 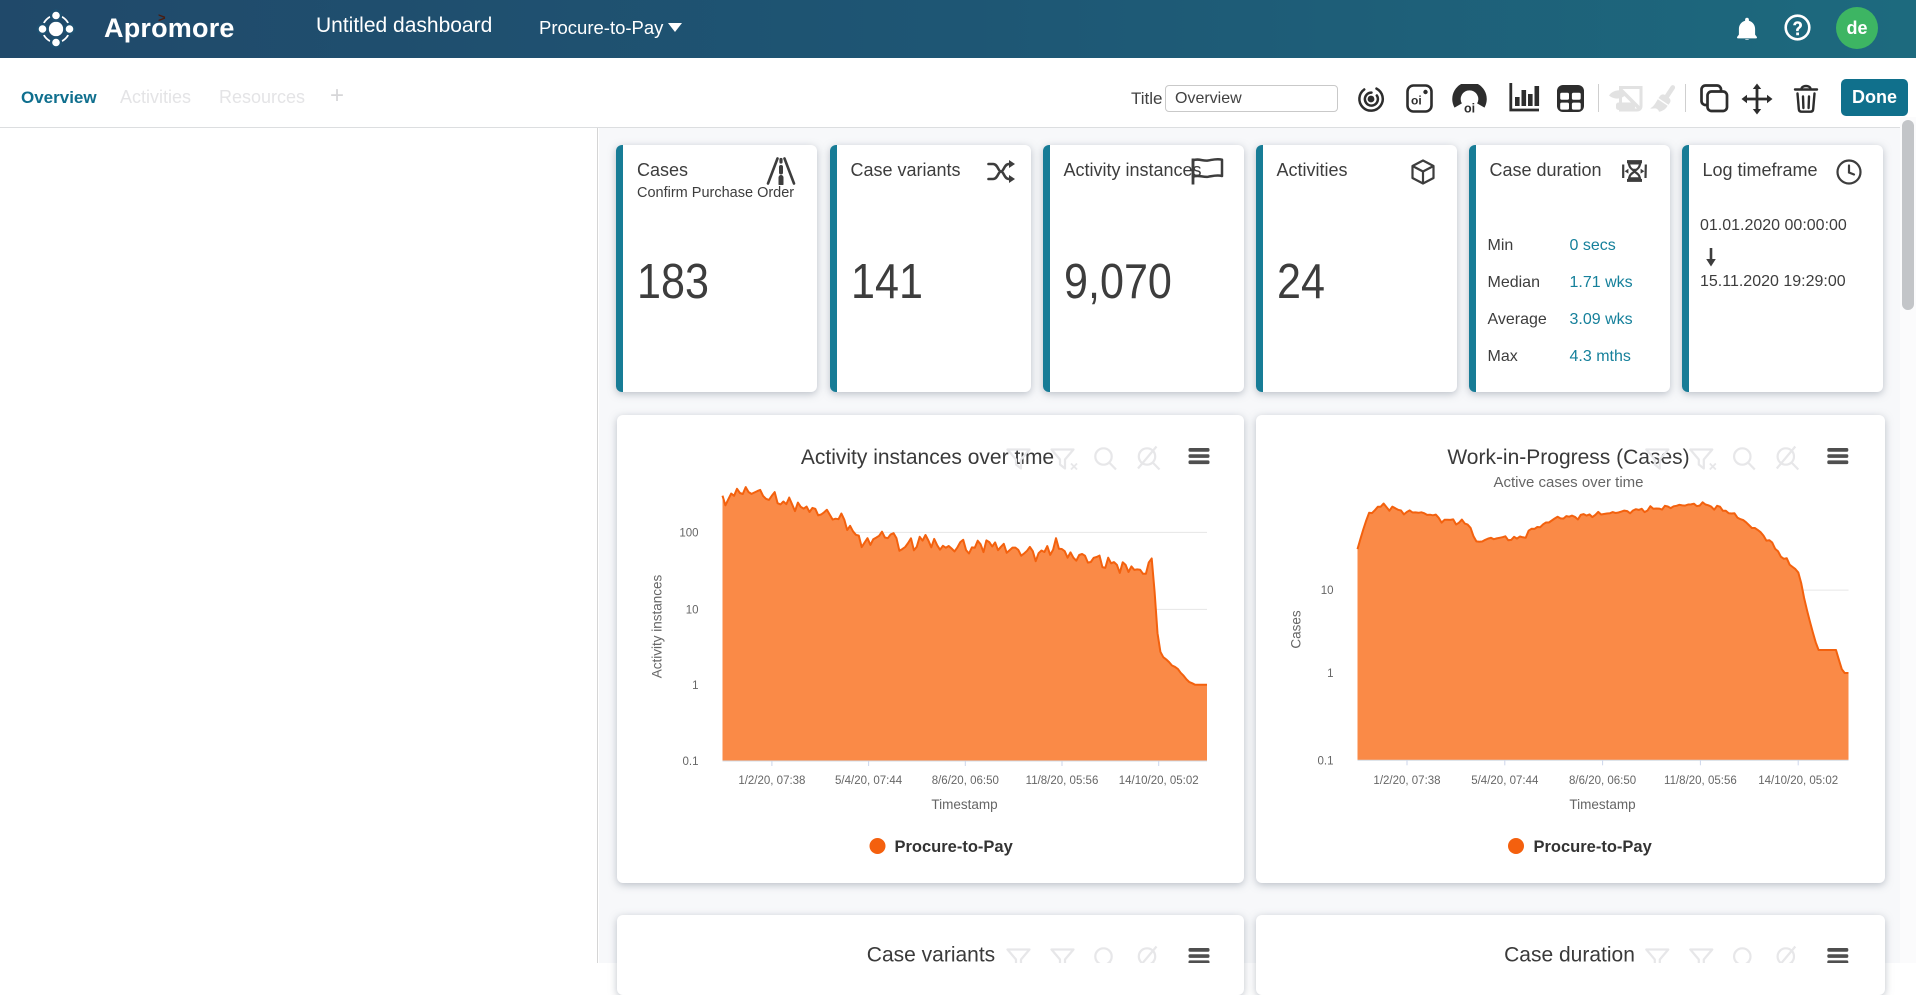 What do you see at coordinates (656, 626) in the screenshot?
I see `svg-text: Activity instances` at bounding box center [656, 626].